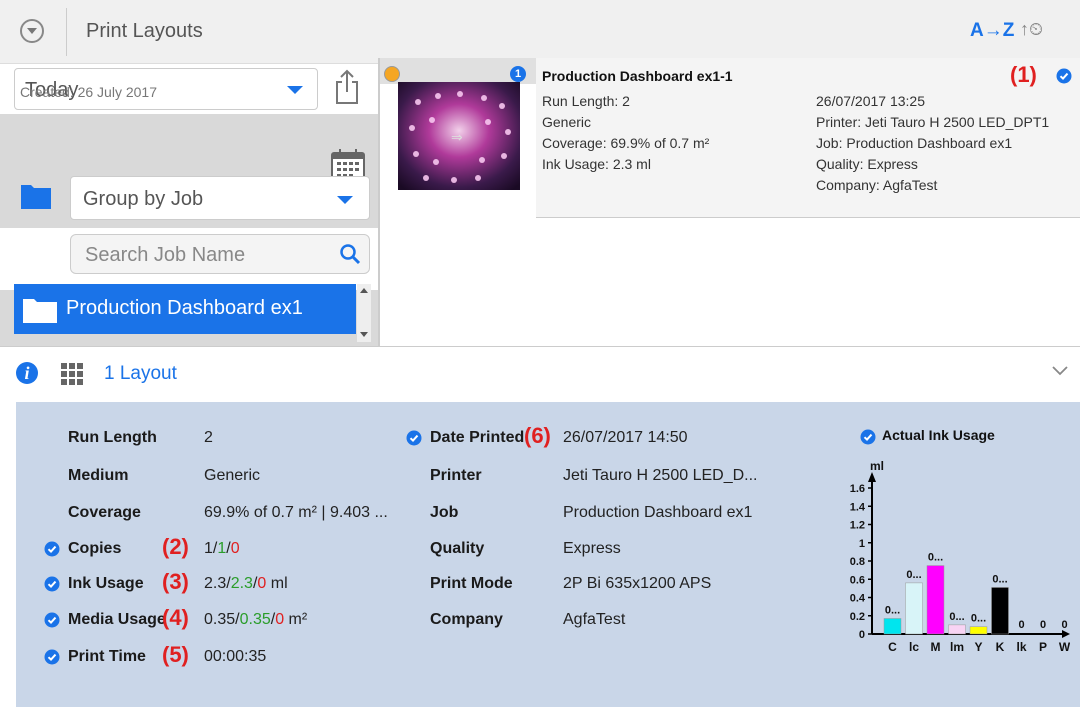 This screenshot has width=1080, height=707. What do you see at coordinates (594, 619) in the screenshot?
I see `company-value: AgfaTest` at bounding box center [594, 619].